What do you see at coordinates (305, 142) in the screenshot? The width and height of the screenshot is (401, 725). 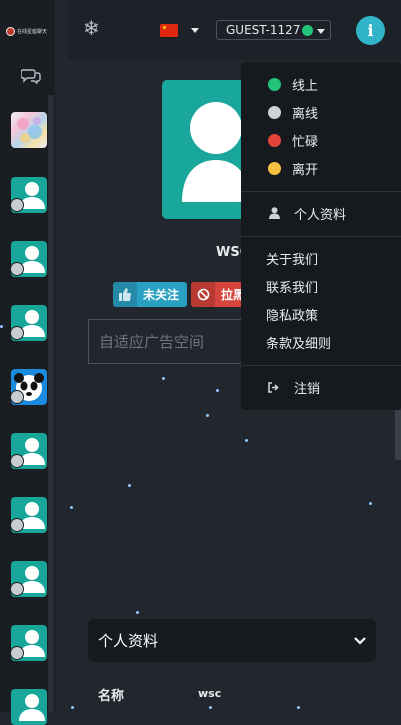 I see `menu-status-label: 忙碌` at bounding box center [305, 142].